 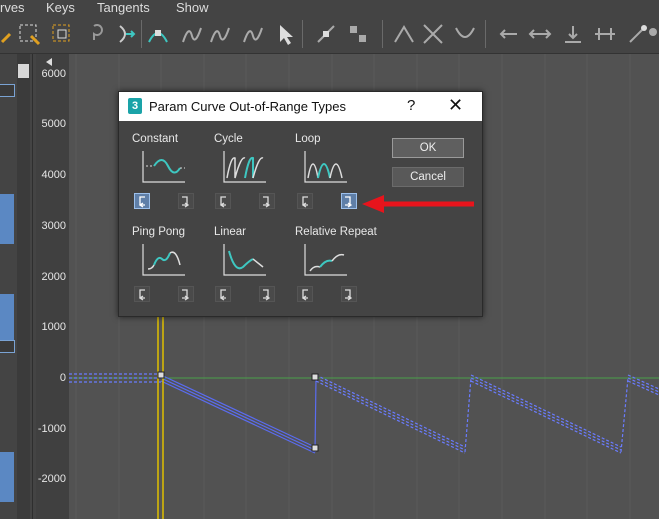 I want to click on step-tangent-icon, so click(x=253, y=34).